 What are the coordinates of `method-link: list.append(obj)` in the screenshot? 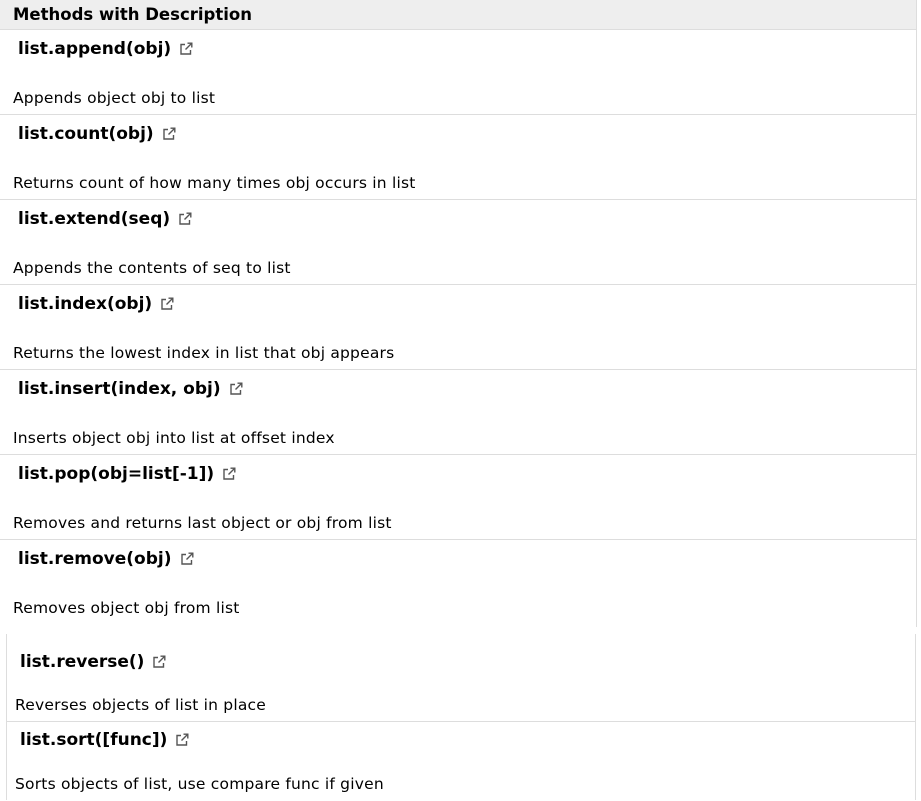 It's located at (105, 49).